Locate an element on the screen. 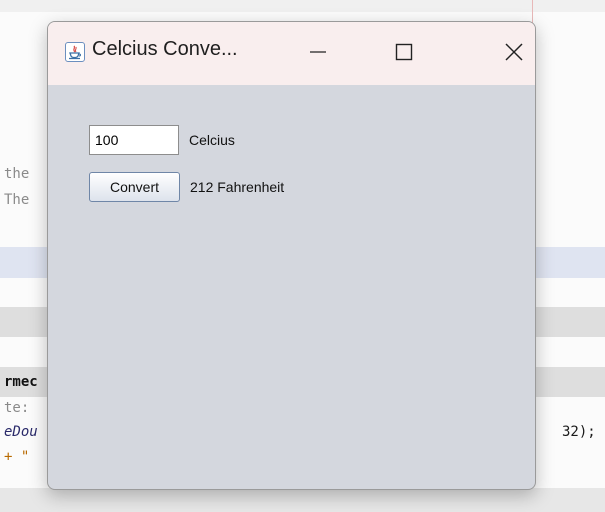 The image size is (605, 512). celcius-input is located at coordinates (134, 140).